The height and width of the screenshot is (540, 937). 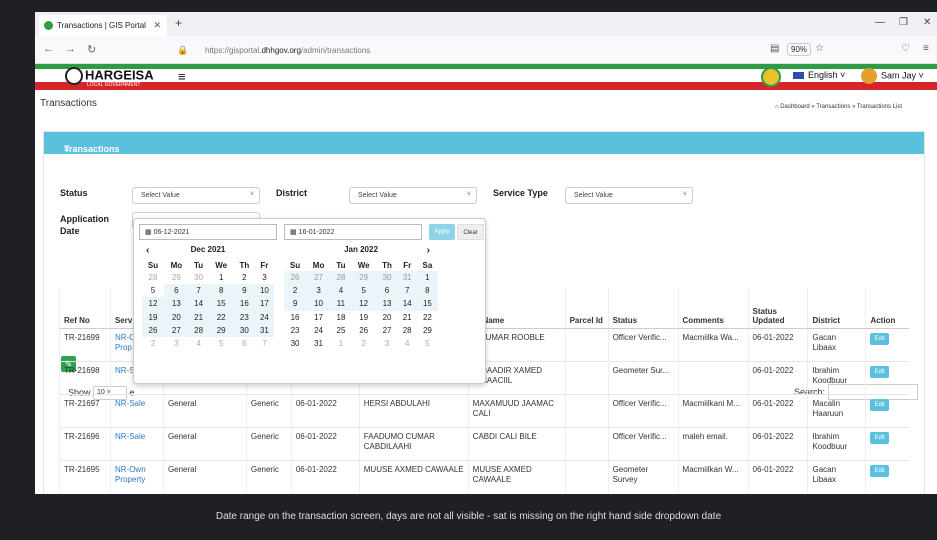 I want to click on restore-icon: ❐, so click(x=903, y=22).